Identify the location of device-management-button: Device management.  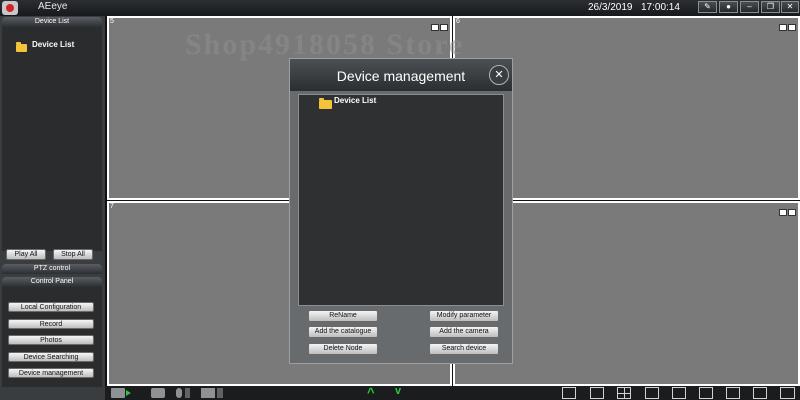
(51, 373).